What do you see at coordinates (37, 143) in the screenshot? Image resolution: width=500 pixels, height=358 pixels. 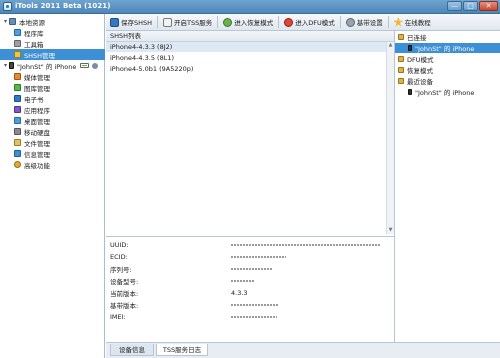 I see `sidebar-item-label: 文件管理` at bounding box center [37, 143].